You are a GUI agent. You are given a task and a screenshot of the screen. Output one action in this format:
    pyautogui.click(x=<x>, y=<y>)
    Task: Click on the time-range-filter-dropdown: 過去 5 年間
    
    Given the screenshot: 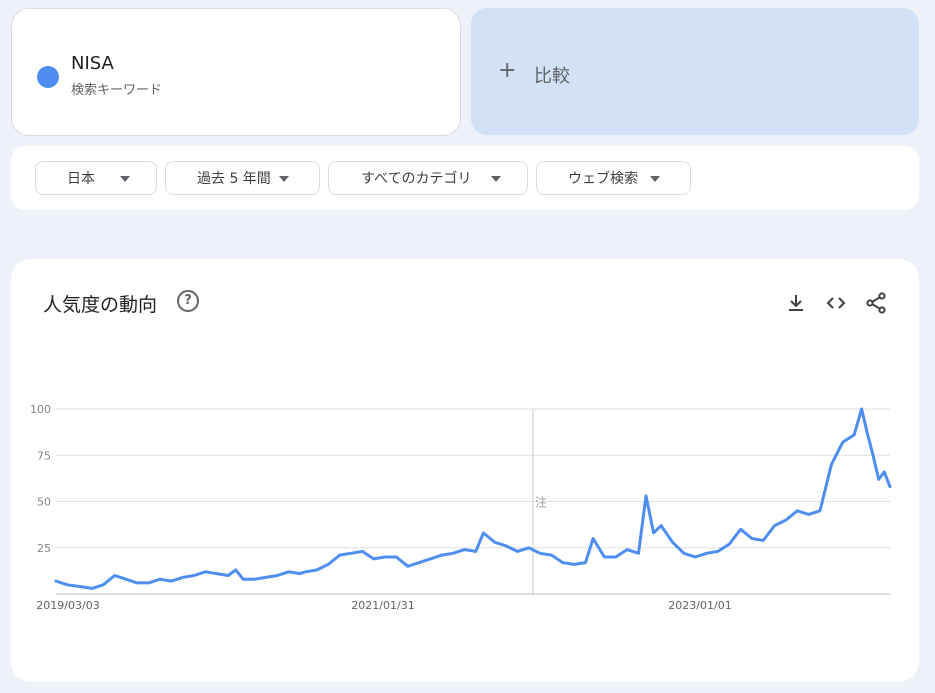 What is the action you would take?
    pyautogui.click(x=242, y=178)
    